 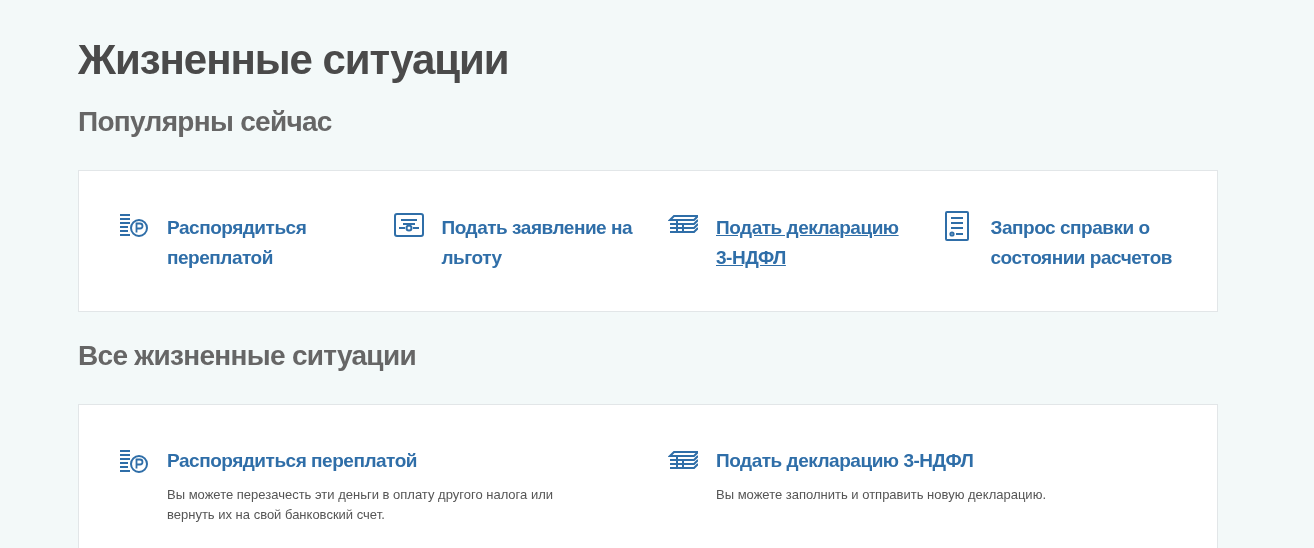 I want to click on situation-description: Вы можете перезачесть эти деньги в оплату другого налога или вернуть их на свой банковский счет., so click(x=360, y=505).